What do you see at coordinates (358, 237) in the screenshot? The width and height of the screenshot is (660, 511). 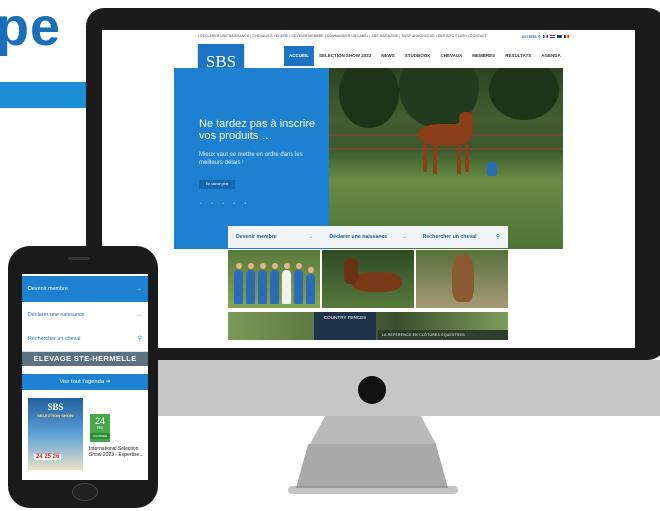 I see `quick-link-label: Déclarer une naissance` at bounding box center [358, 237].